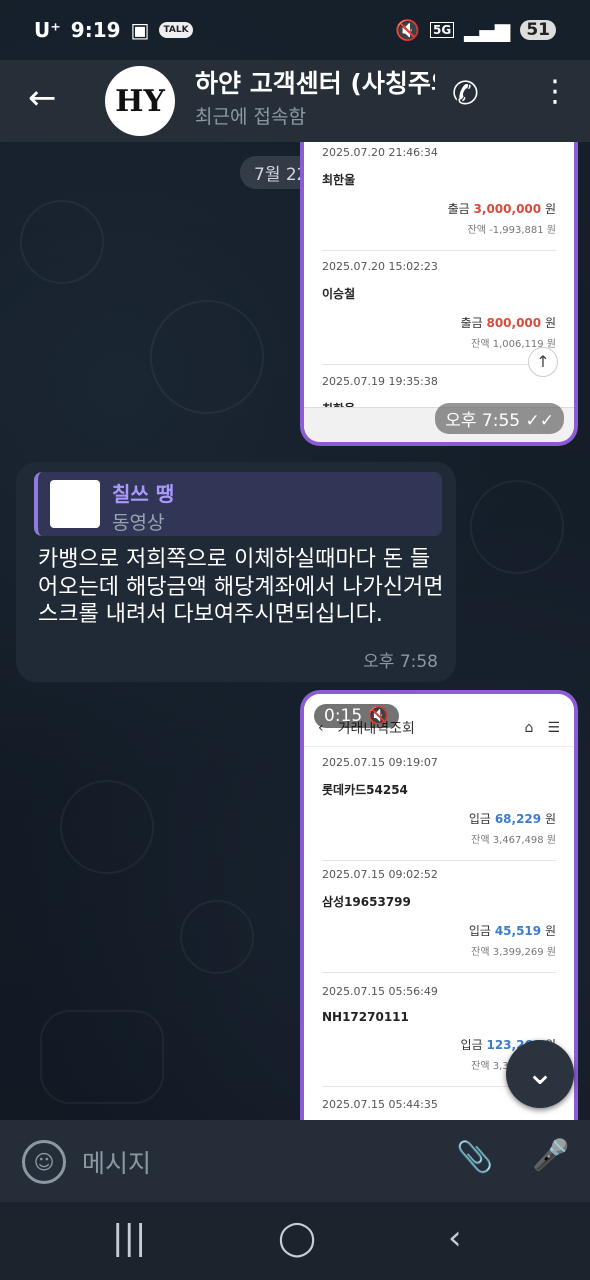 This screenshot has width=590, height=1280. What do you see at coordinates (95, 30) in the screenshot?
I see `clock: 9:19` at bounding box center [95, 30].